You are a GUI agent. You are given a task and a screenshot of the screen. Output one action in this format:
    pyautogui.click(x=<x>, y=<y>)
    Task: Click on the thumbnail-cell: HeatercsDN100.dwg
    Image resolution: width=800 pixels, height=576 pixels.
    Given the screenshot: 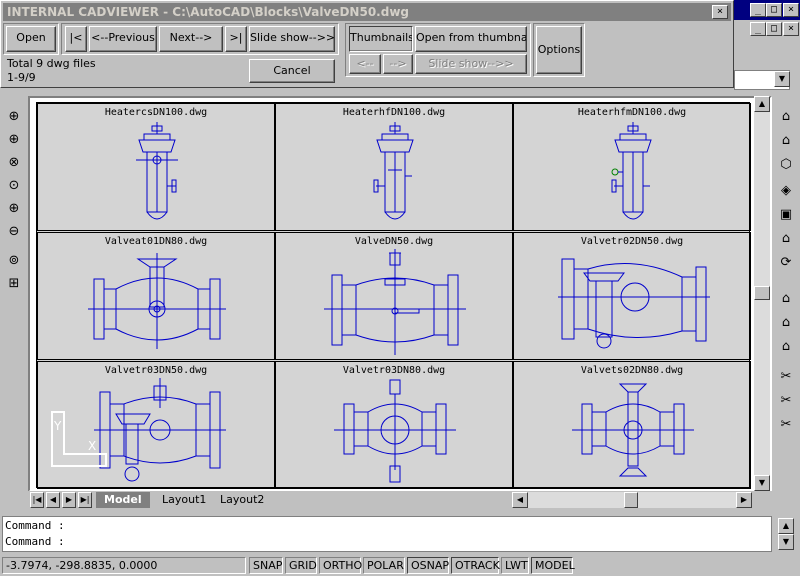 What is the action you would take?
    pyautogui.click(x=156, y=167)
    